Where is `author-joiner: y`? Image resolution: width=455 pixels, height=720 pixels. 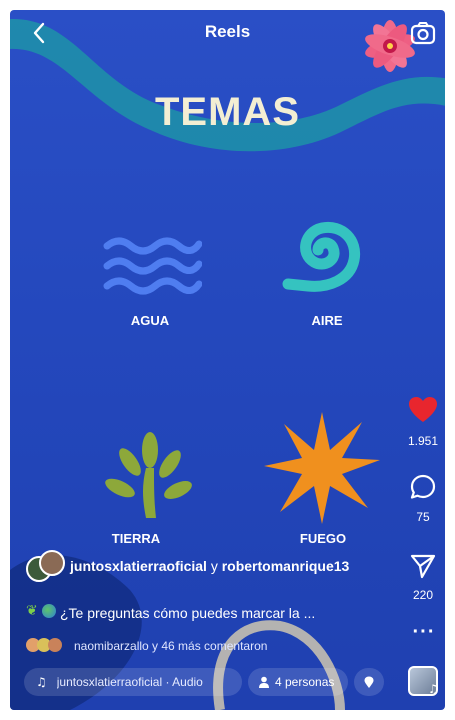 author-joiner: y is located at coordinates (214, 566).